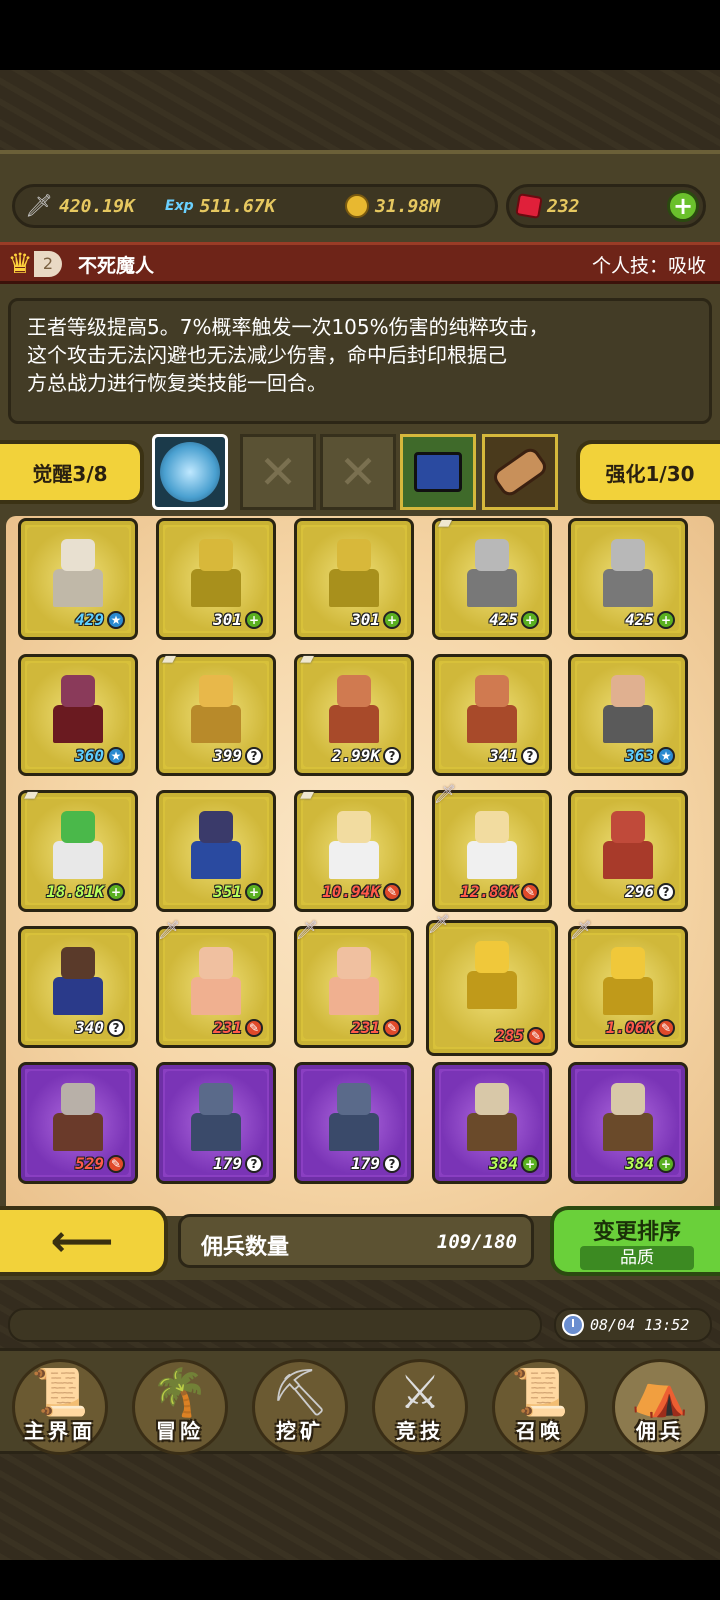 This screenshot has height=1600, width=720. What do you see at coordinates (351, 891) in the screenshot?
I see `level-number: 10.94K` at bounding box center [351, 891].